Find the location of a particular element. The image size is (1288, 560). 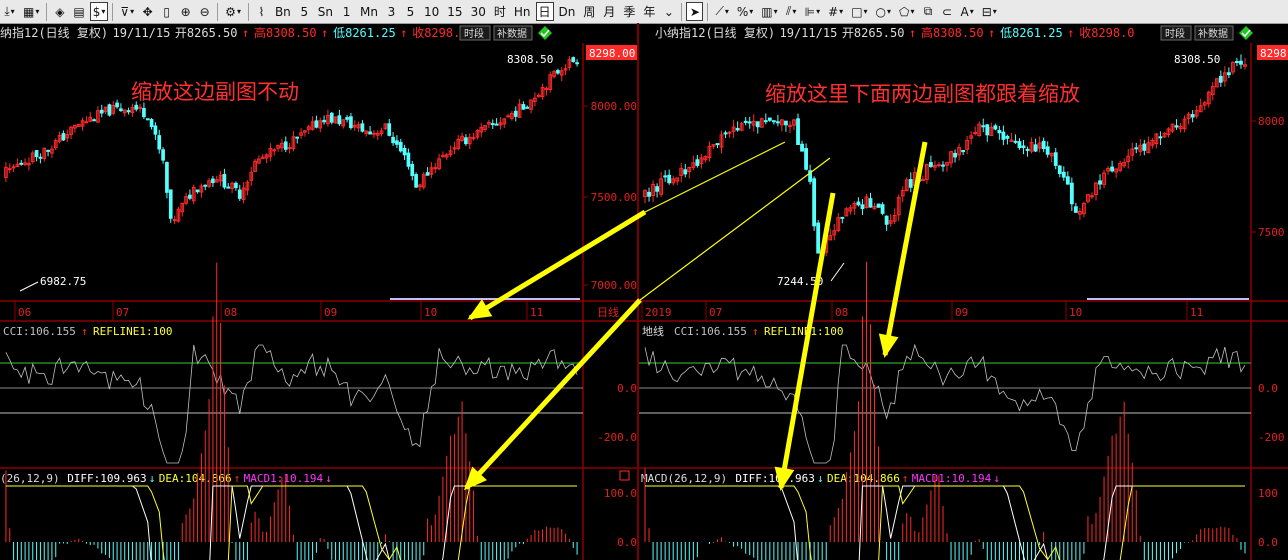

low-price-pointer is located at coordinates (29, 286).